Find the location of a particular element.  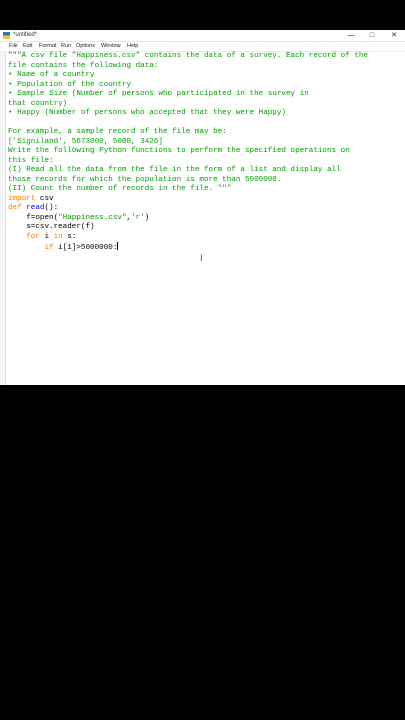

close-button: ✕ is located at coordinates (394, 35).